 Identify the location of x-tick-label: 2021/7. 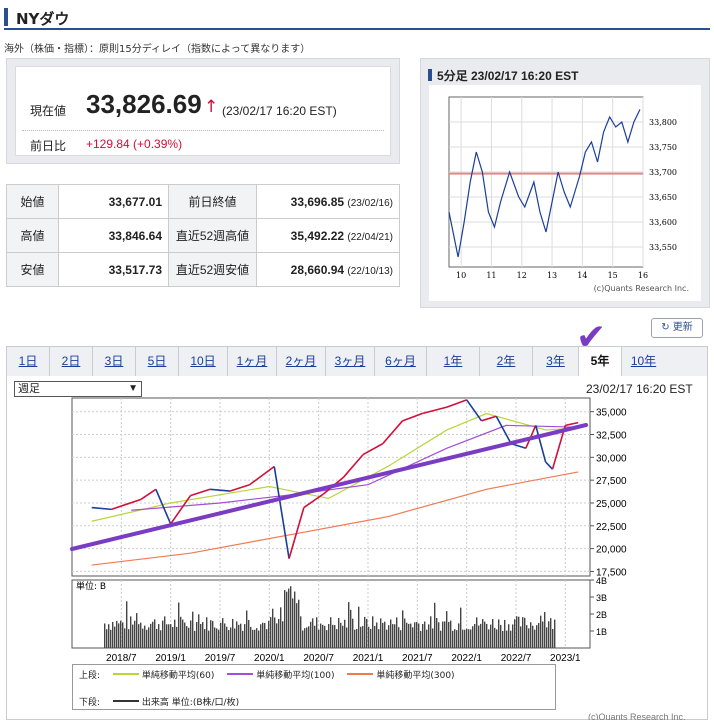
(417, 658).